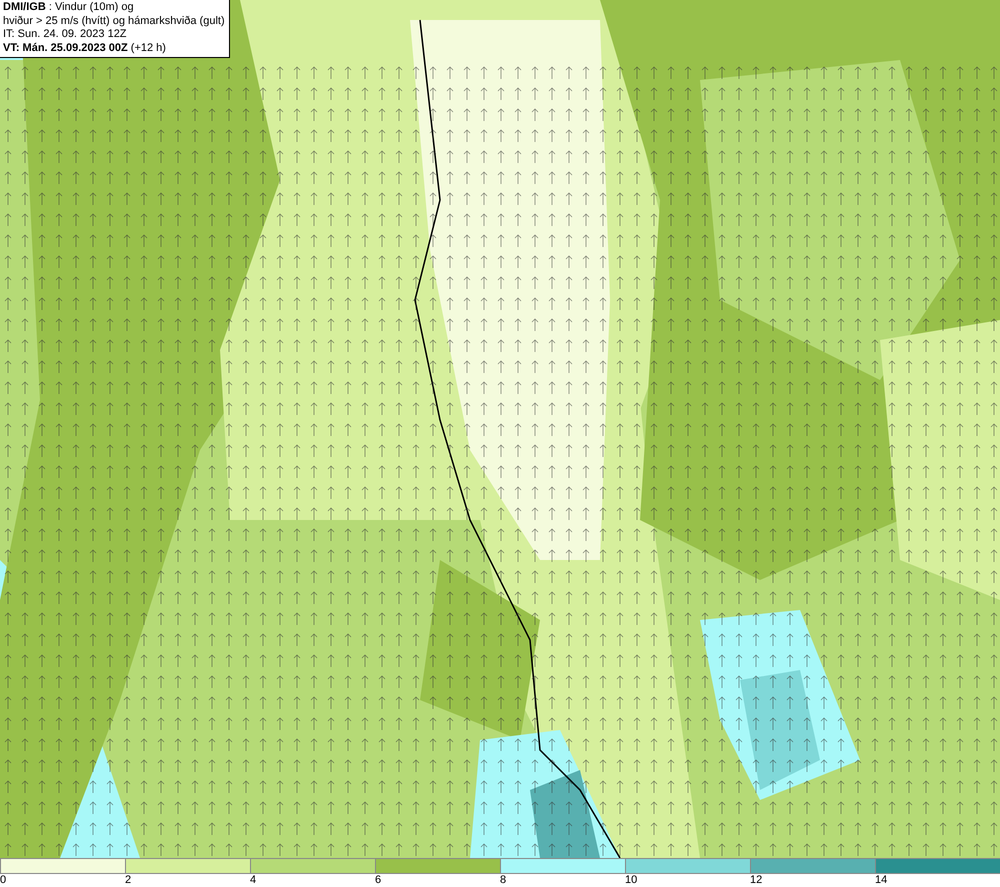 This screenshot has width=1000, height=887. I want to click on legend-tick-label: 12, so click(756, 880).